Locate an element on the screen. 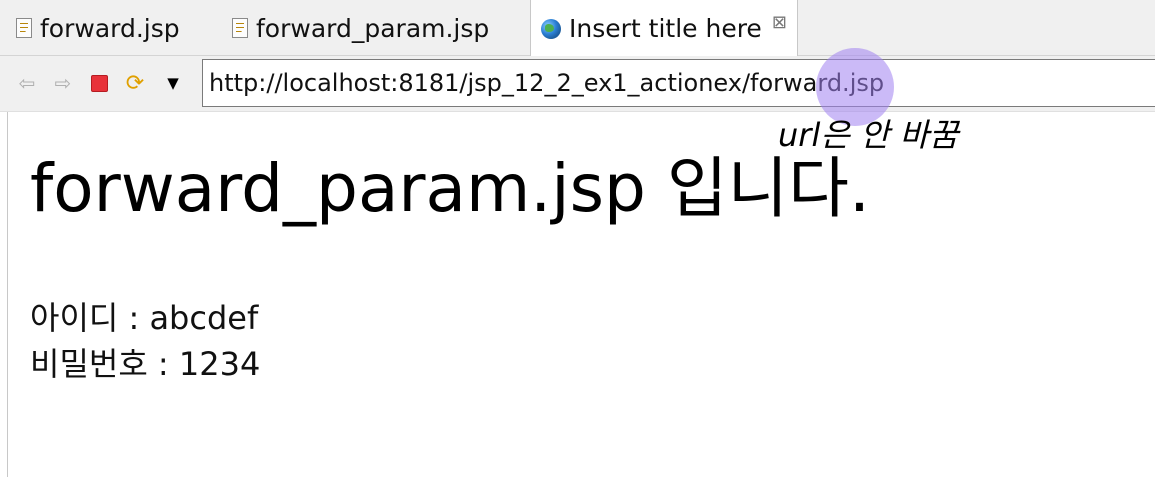 The height and width of the screenshot is (477, 1155). password-line: 비밀번호 : 1234 is located at coordinates (145, 364).